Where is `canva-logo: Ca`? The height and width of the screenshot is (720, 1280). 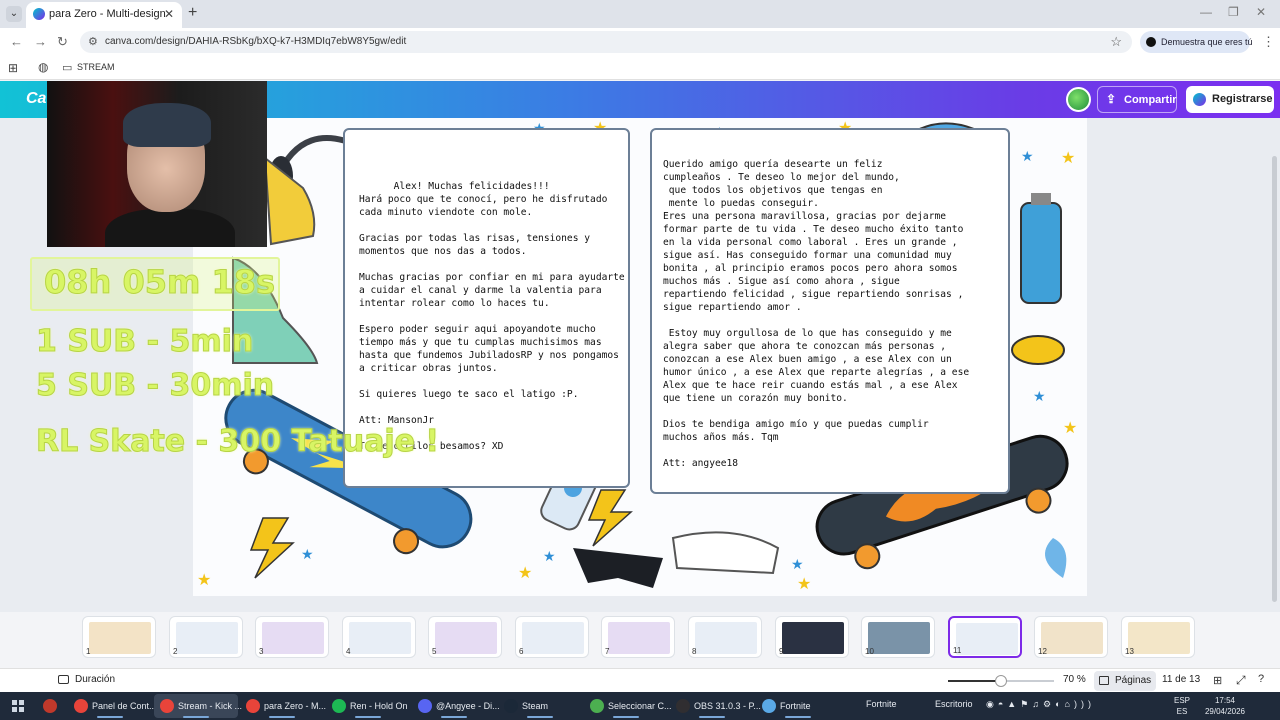
canva-logo: Ca is located at coordinates (36, 99).